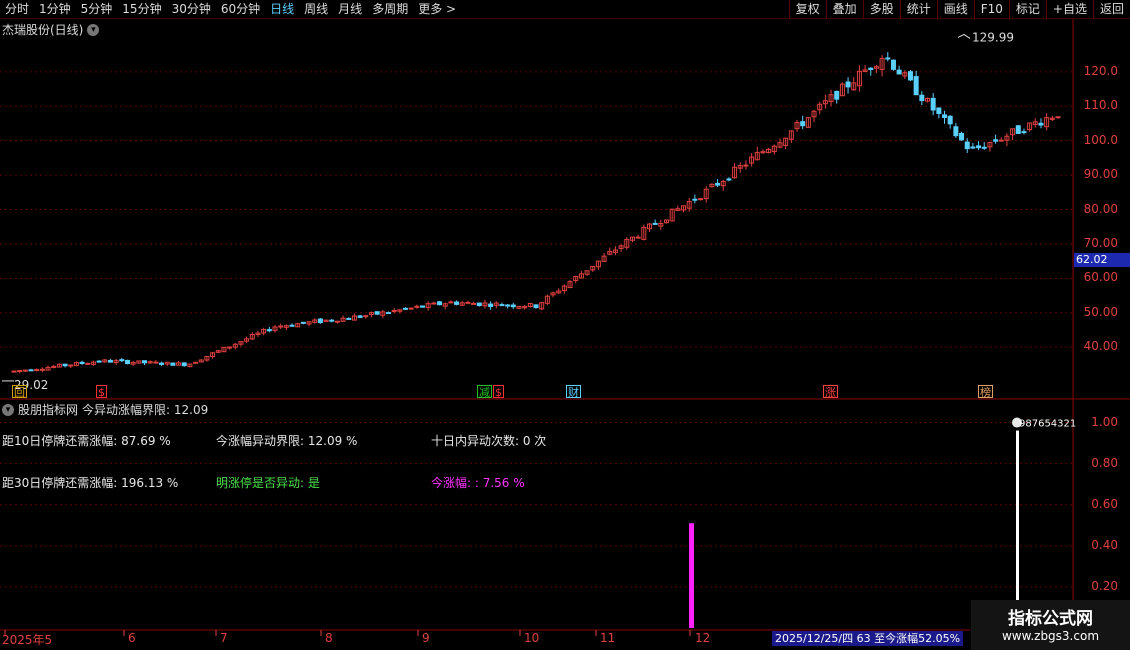 This screenshot has width=1130, height=650. I want to click on tab-period: 1分钟, so click(55, 9).